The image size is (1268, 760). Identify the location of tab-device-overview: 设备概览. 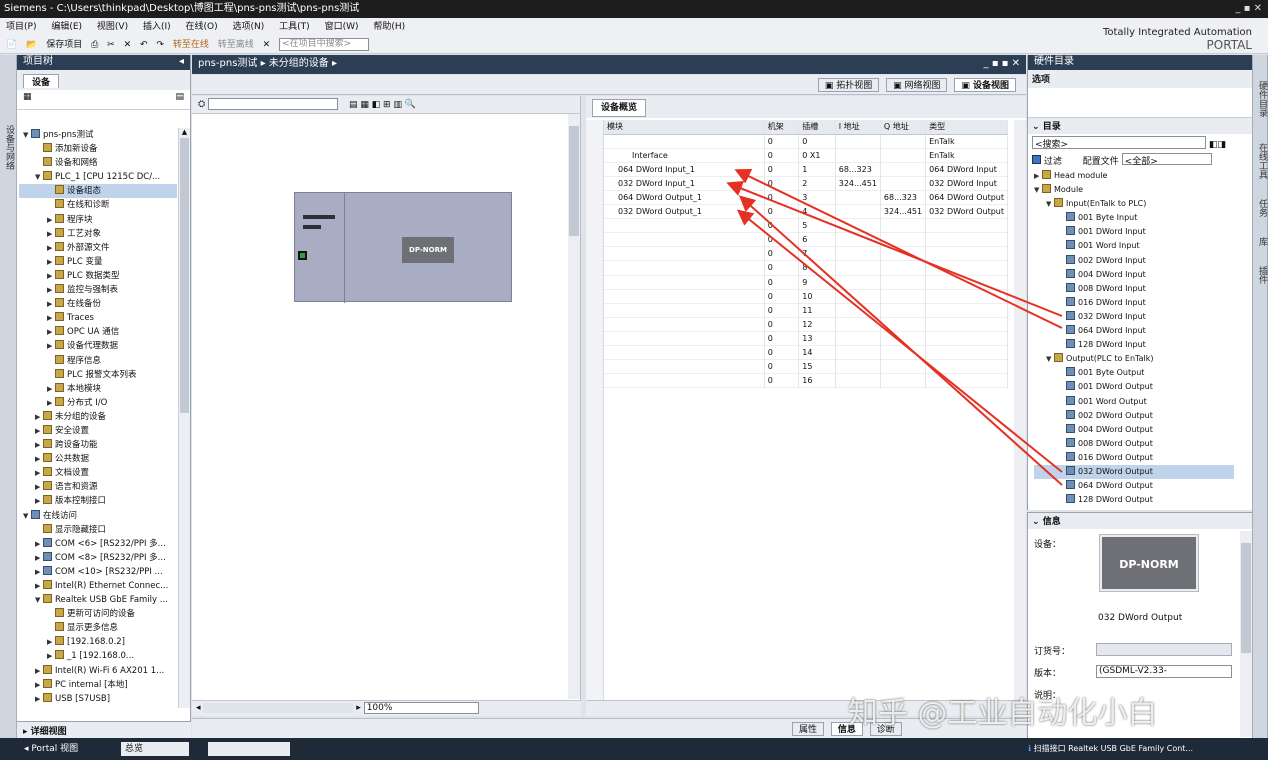
(619, 108).